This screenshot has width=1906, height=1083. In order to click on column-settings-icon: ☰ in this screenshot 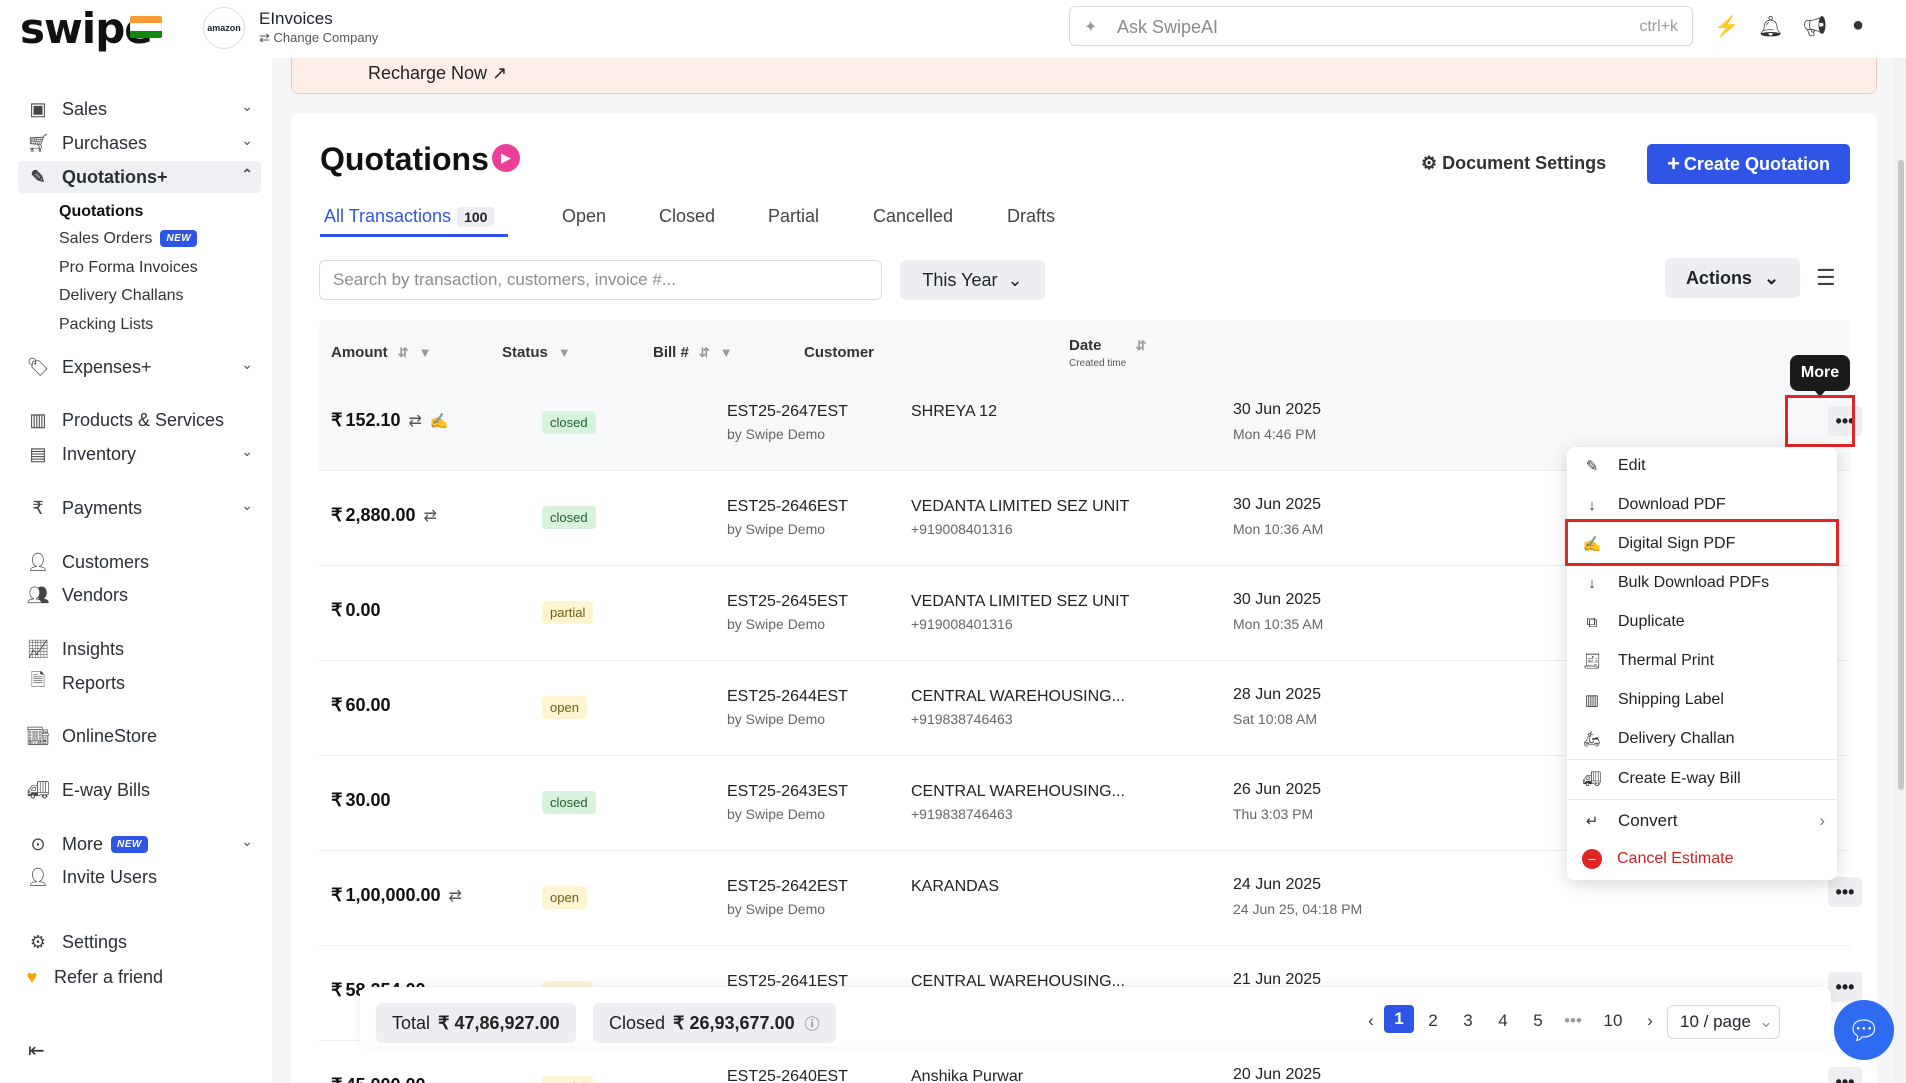, I will do `click(1826, 278)`.